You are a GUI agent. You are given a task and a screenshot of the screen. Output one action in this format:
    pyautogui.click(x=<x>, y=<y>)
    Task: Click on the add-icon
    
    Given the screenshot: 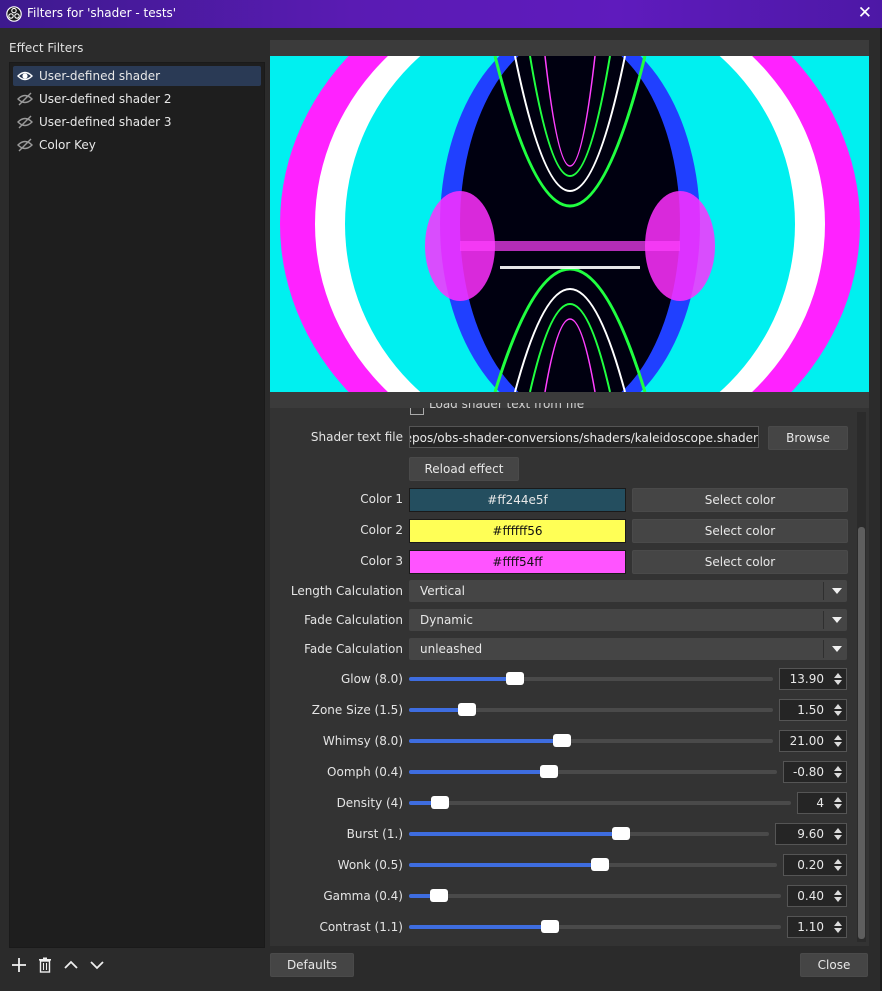 What is the action you would take?
    pyautogui.click(x=19, y=965)
    